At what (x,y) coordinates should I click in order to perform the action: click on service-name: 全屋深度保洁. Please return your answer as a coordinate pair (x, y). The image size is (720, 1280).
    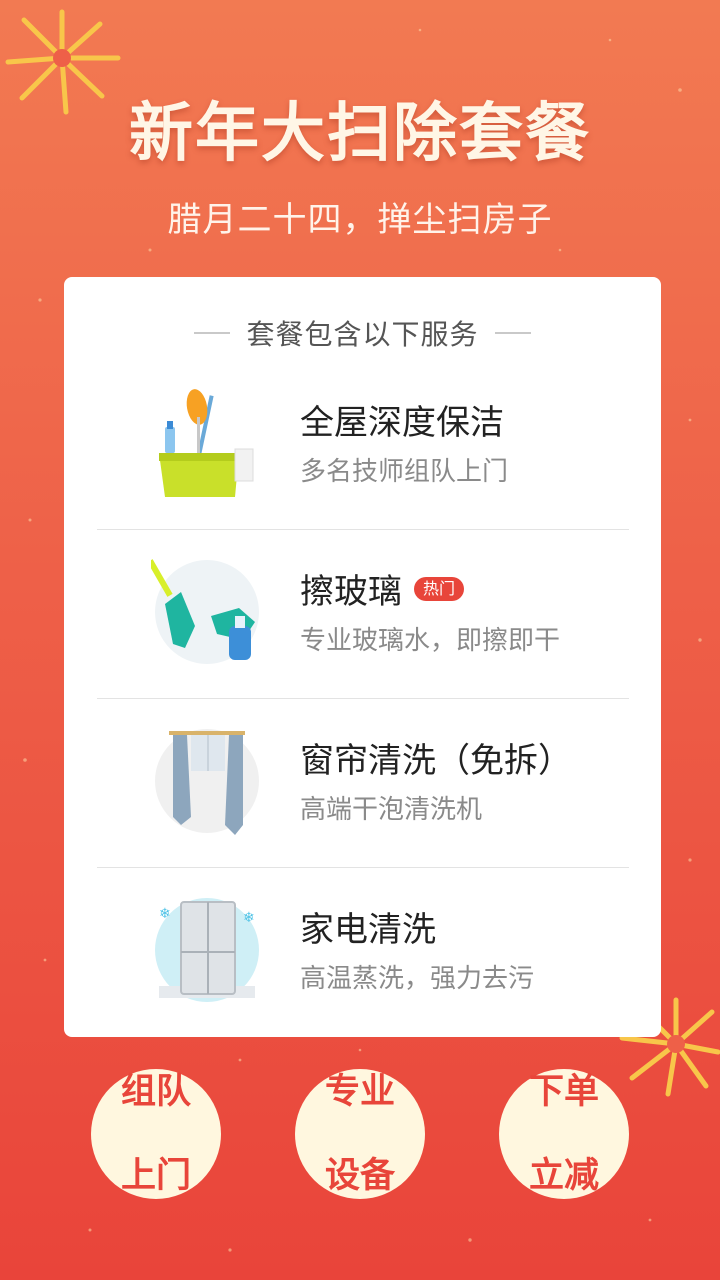
    Looking at the image, I should click on (402, 419).